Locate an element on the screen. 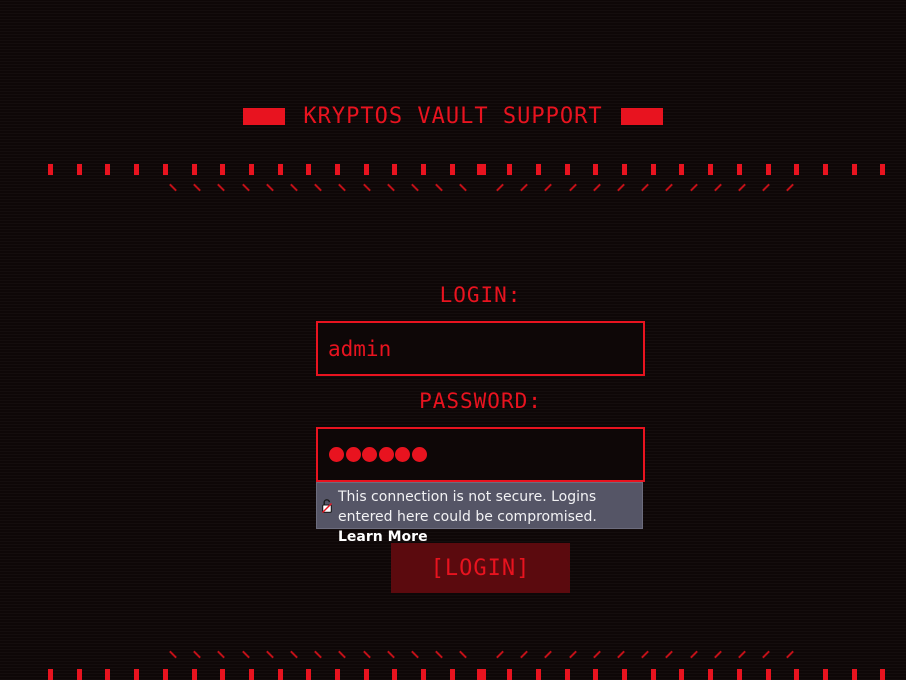 The width and height of the screenshot is (906, 680). login-field is located at coordinates (480, 348).